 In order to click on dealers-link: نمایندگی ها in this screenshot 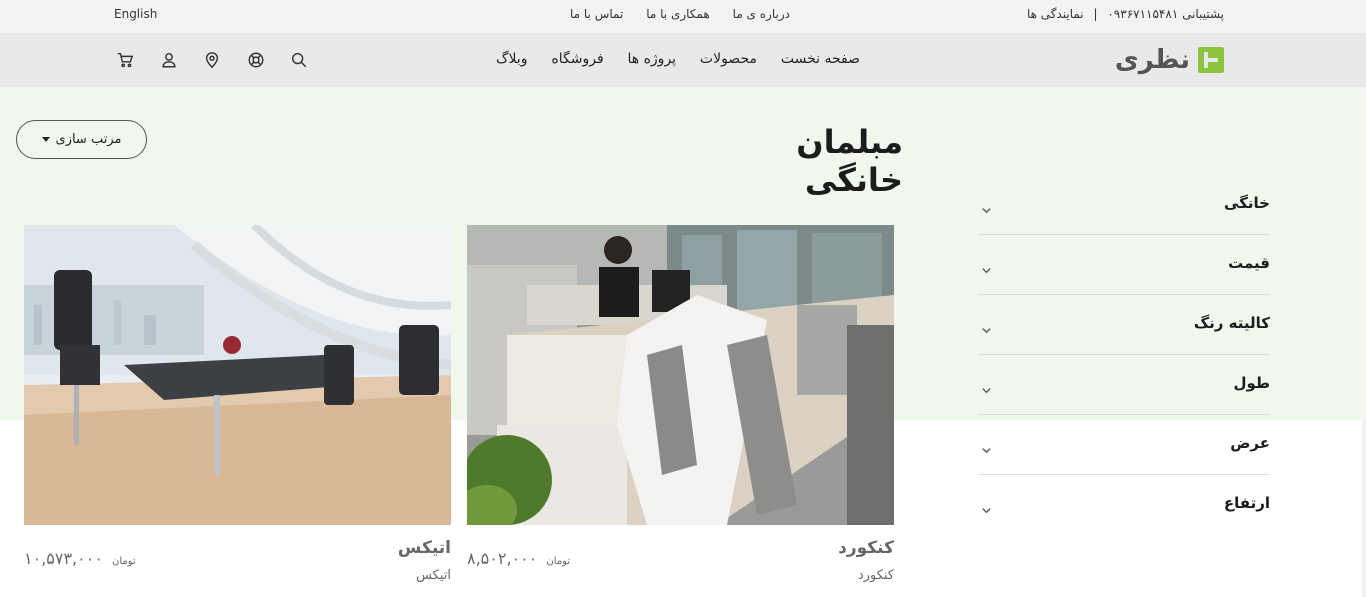, I will do `click(1055, 14)`.